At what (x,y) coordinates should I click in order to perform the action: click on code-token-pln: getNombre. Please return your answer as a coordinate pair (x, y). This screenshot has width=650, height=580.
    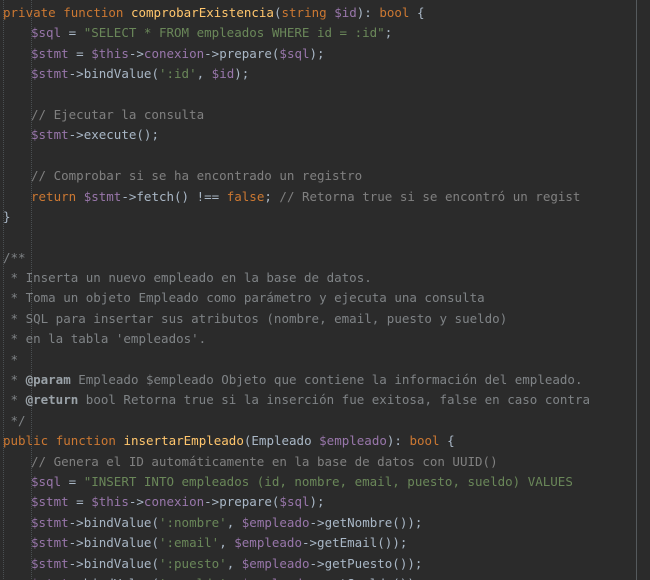
    Looking at the image, I should click on (358, 522).